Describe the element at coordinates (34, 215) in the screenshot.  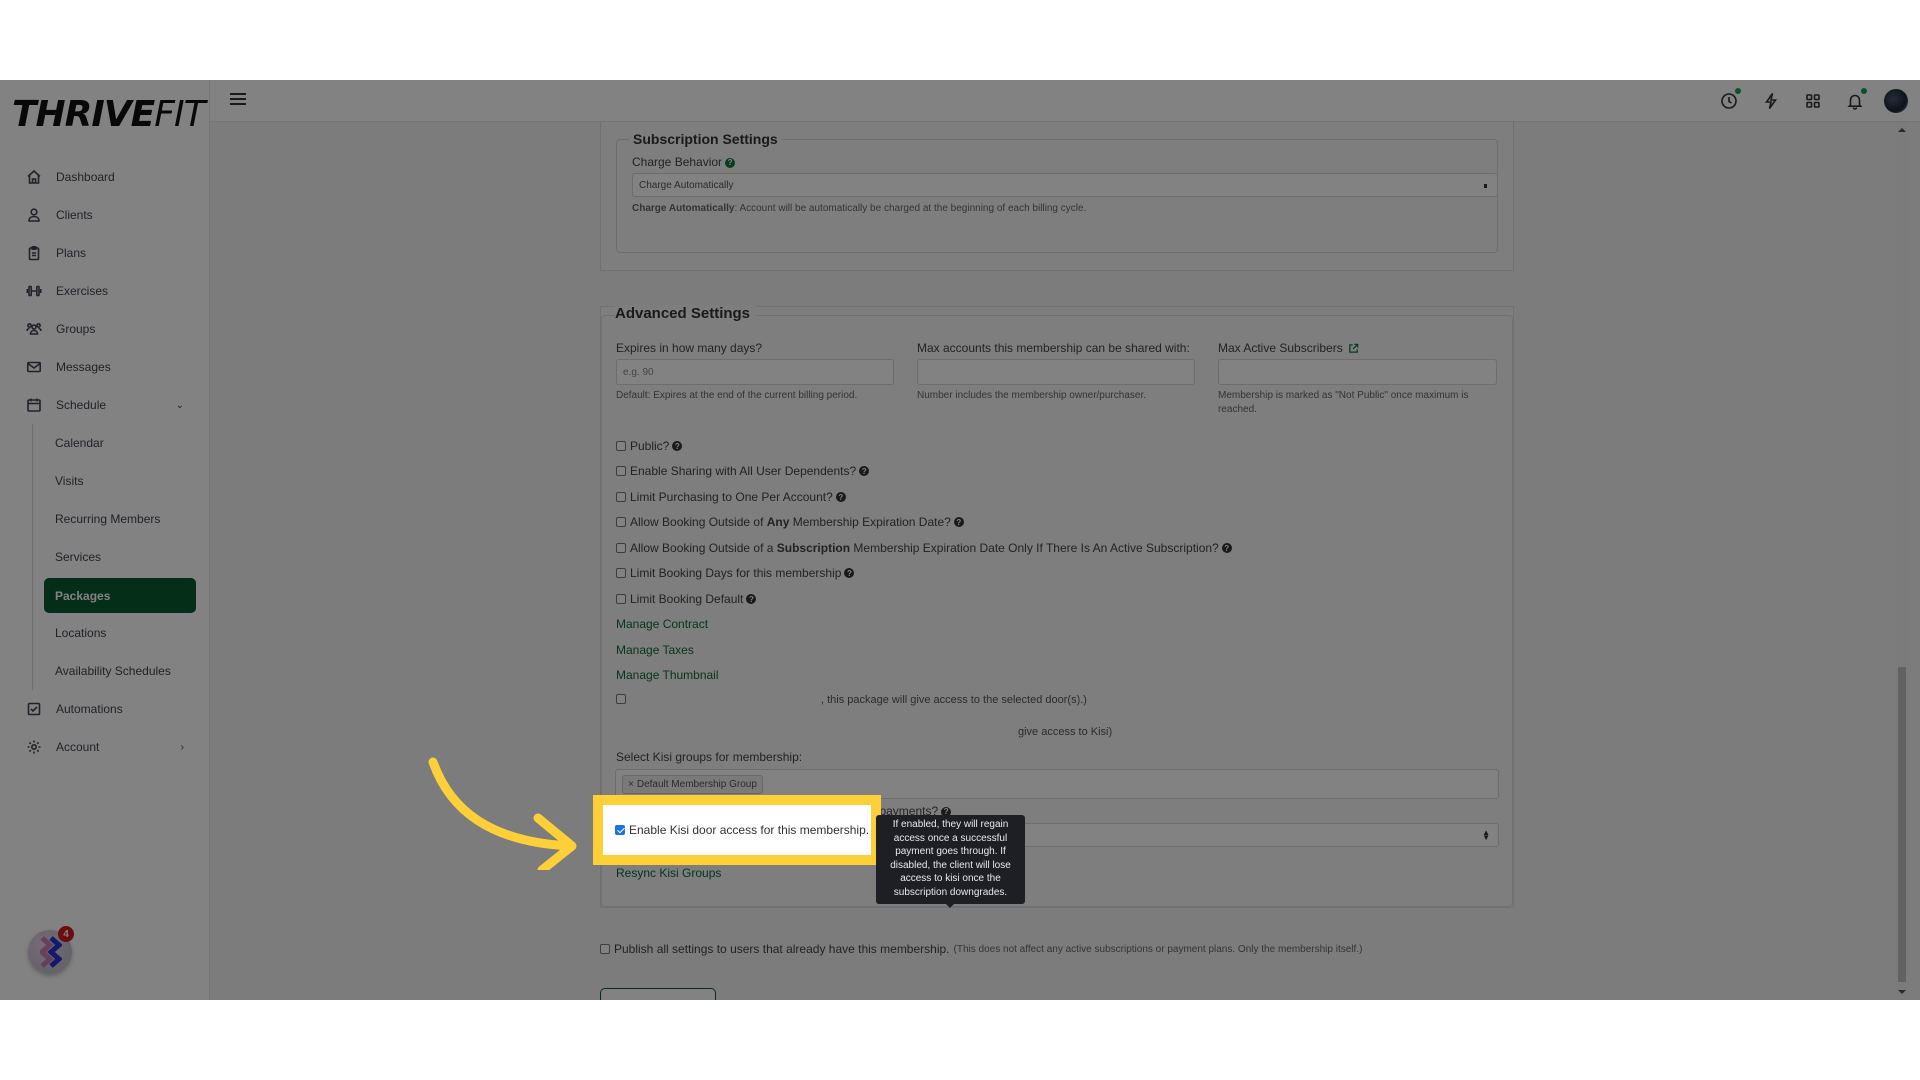
I see `user-icon` at that location.